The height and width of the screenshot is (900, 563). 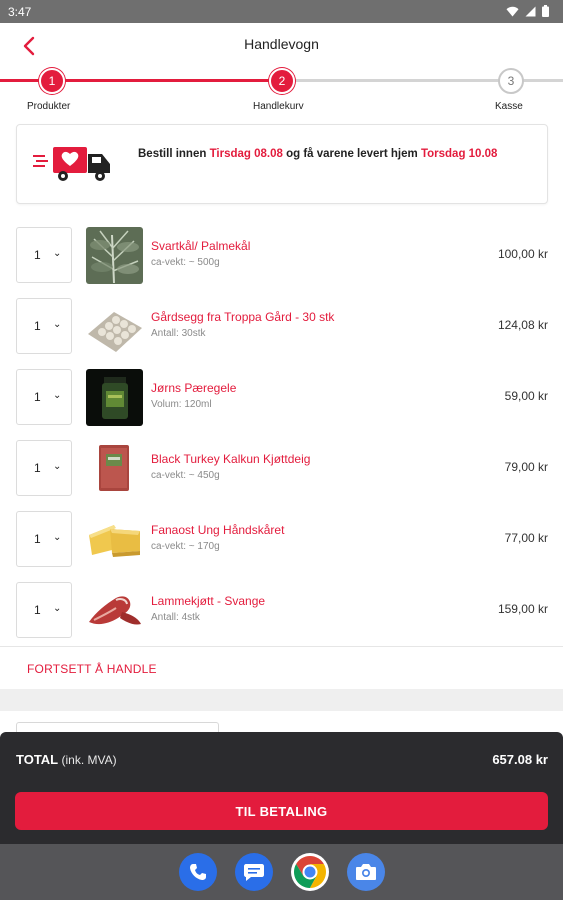 I want to click on cart-item: 1 ⌄ Jørns Pæregele Volum: 120ml 59,00 kr, so click(x=281, y=397).